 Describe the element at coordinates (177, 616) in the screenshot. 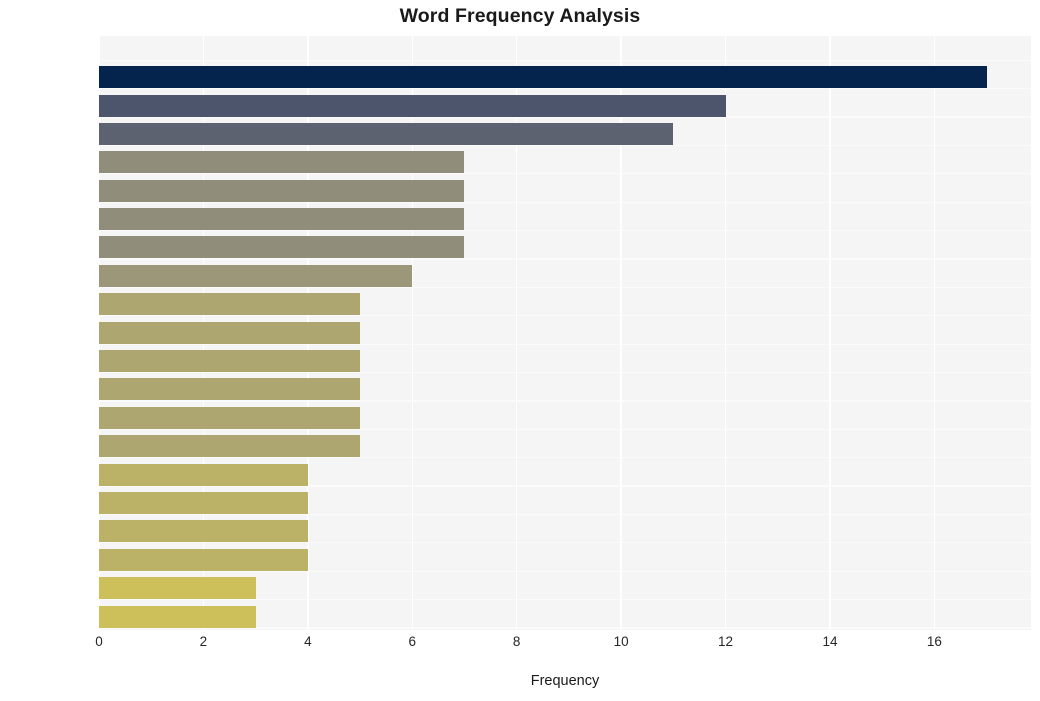

I see `bar-television` at that location.